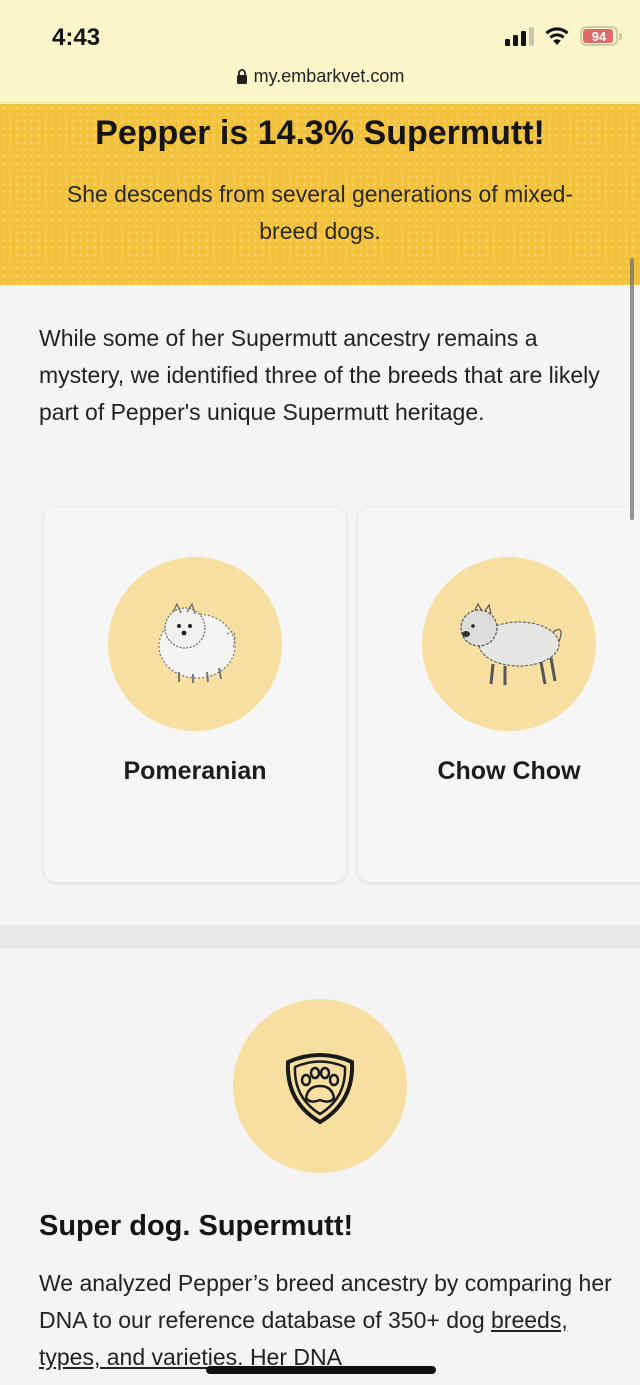 Image resolution: width=640 pixels, height=1385 pixels. What do you see at coordinates (196, 1226) in the screenshot?
I see `supermutt-title: Super dog. Supermutt!` at bounding box center [196, 1226].